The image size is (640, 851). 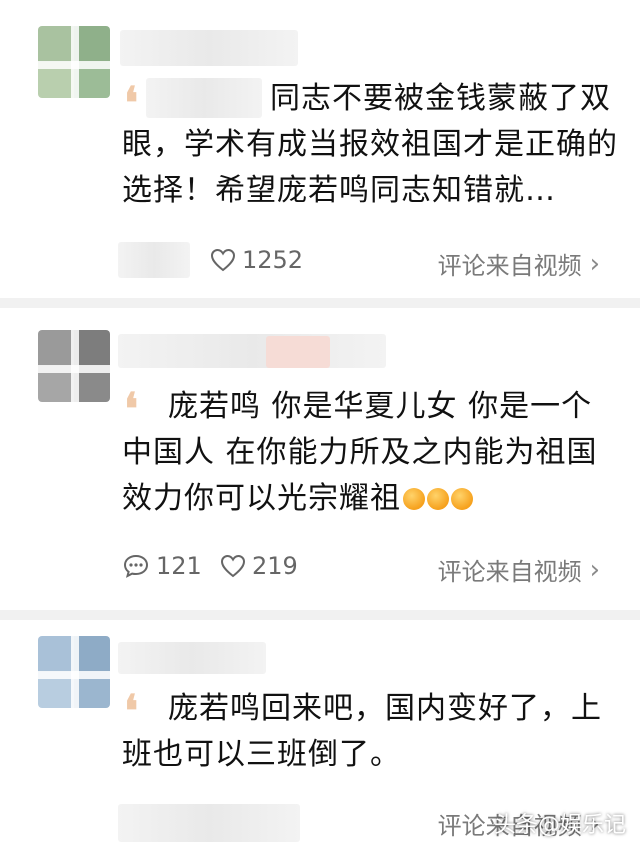 I want to click on thumbs-up-emoji-icon, so click(x=437, y=498).